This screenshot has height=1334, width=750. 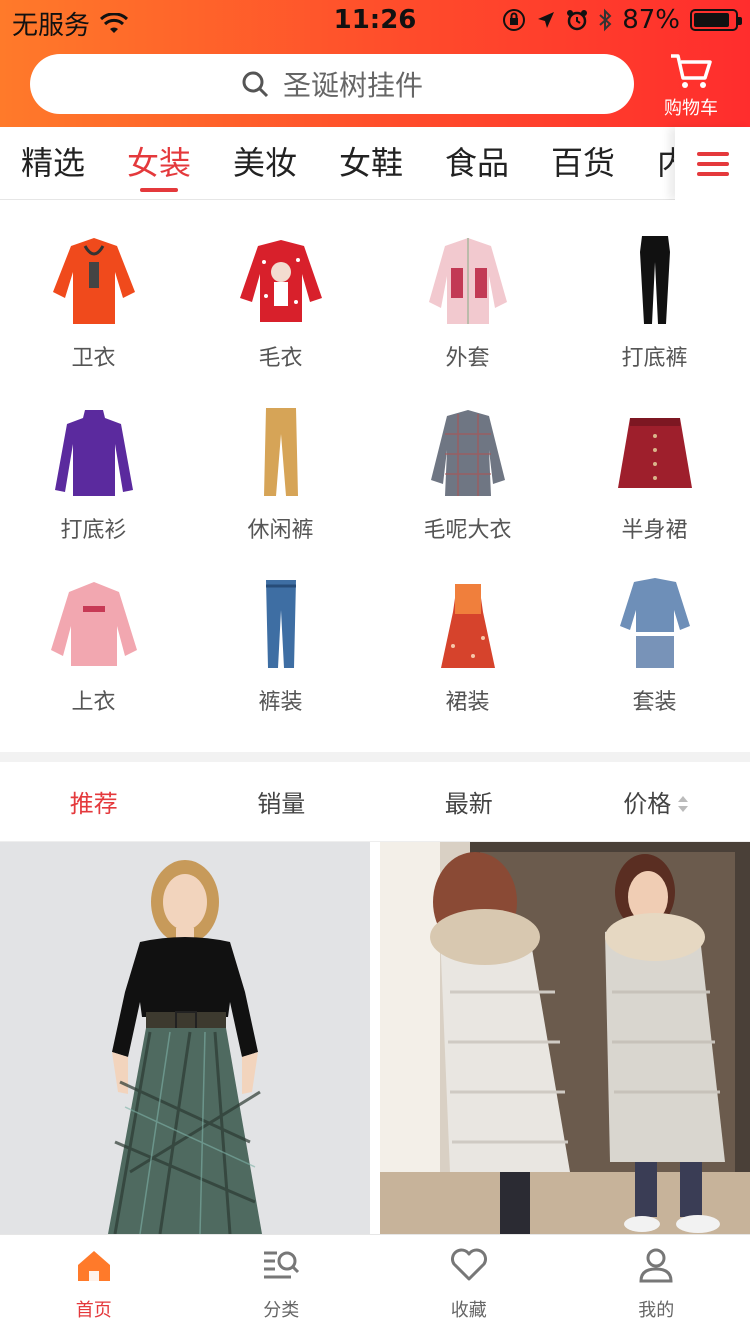 I want to click on sort-option: 销量, so click(x=282, y=801).